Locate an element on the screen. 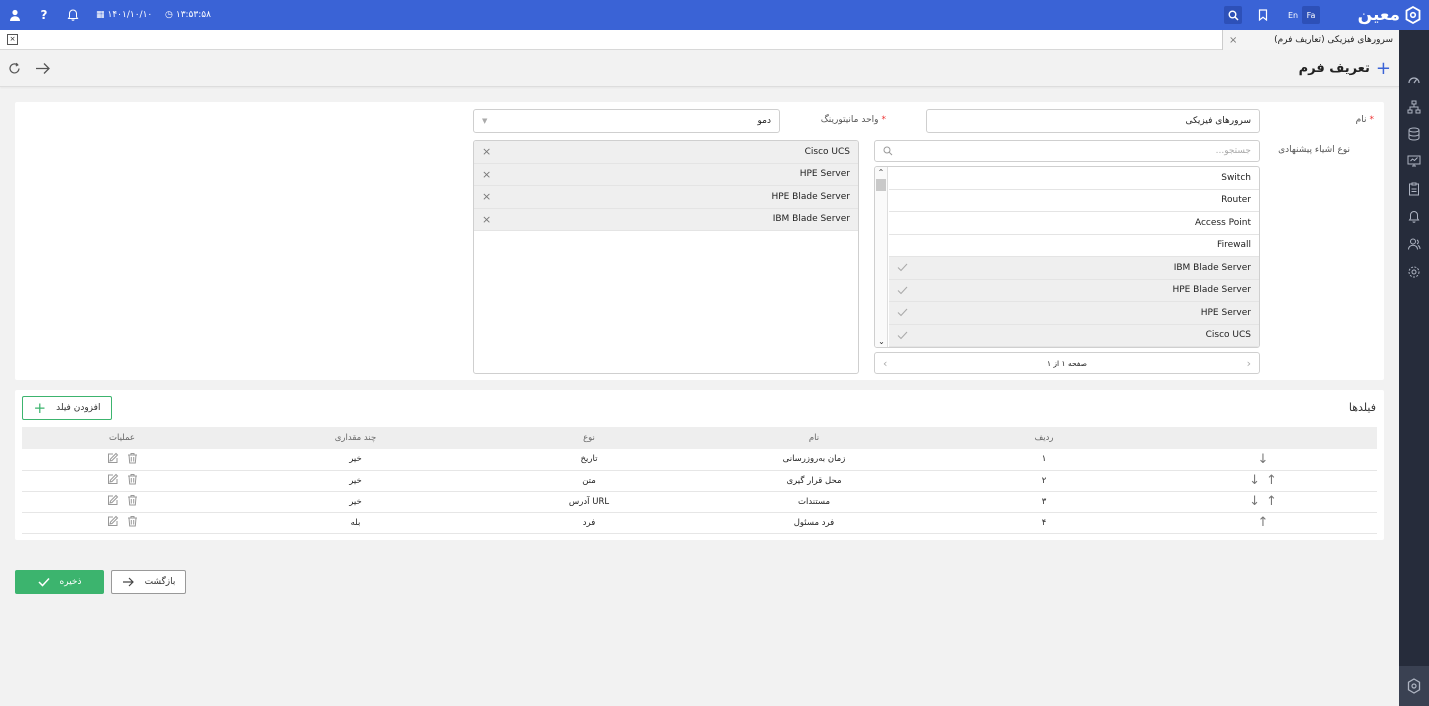  scroll-thumb is located at coordinates (881, 185).